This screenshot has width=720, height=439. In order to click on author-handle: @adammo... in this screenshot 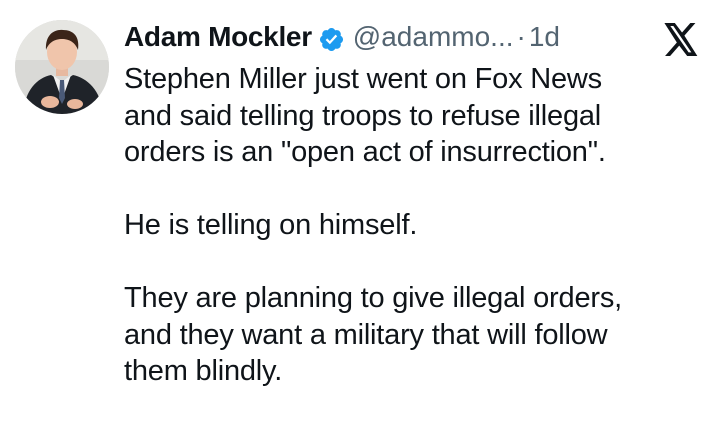, I will do `click(433, 37)`.